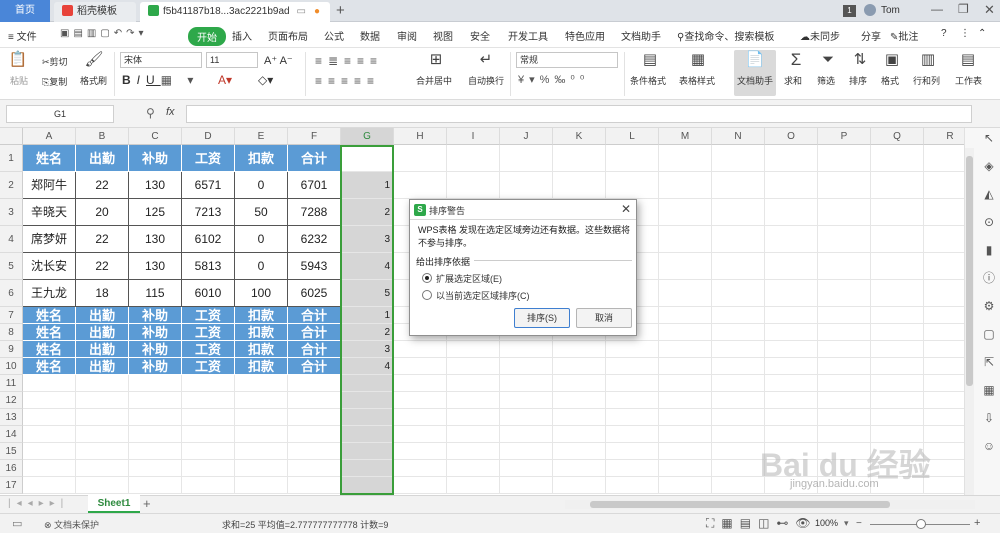  I want to click on merge-center-button: 合并居中, so click(434, 80).